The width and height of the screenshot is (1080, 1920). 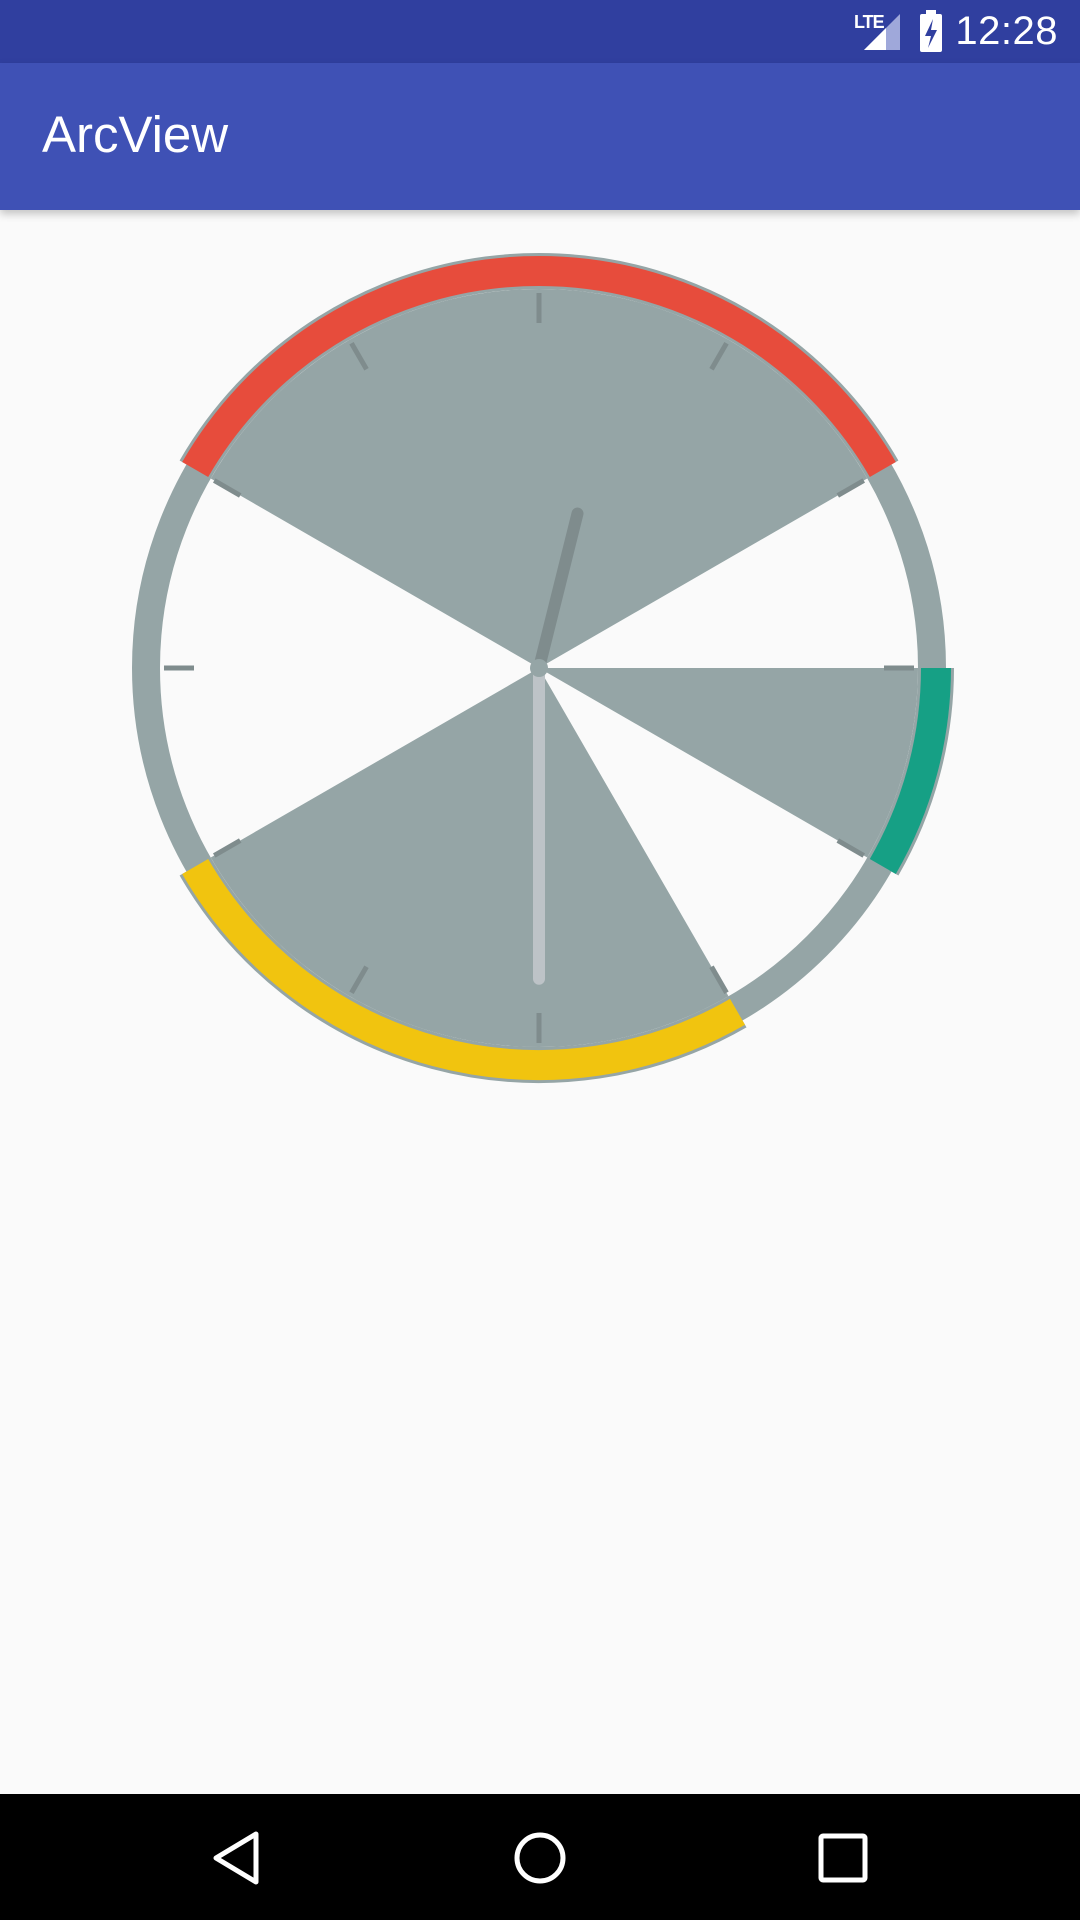 I want to click on home-icon, so click(x=540, y=1858).